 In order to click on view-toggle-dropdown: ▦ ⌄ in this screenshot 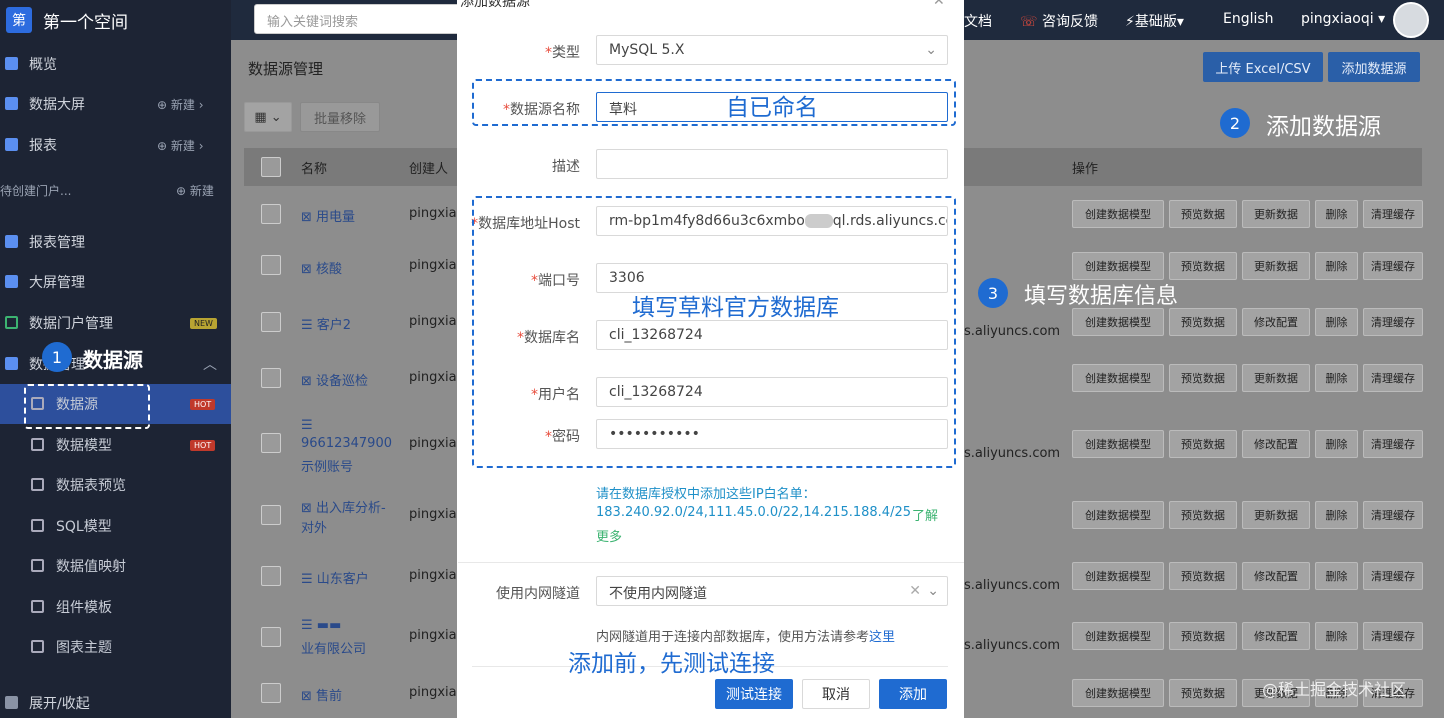, I will do `click(268, 117)`.